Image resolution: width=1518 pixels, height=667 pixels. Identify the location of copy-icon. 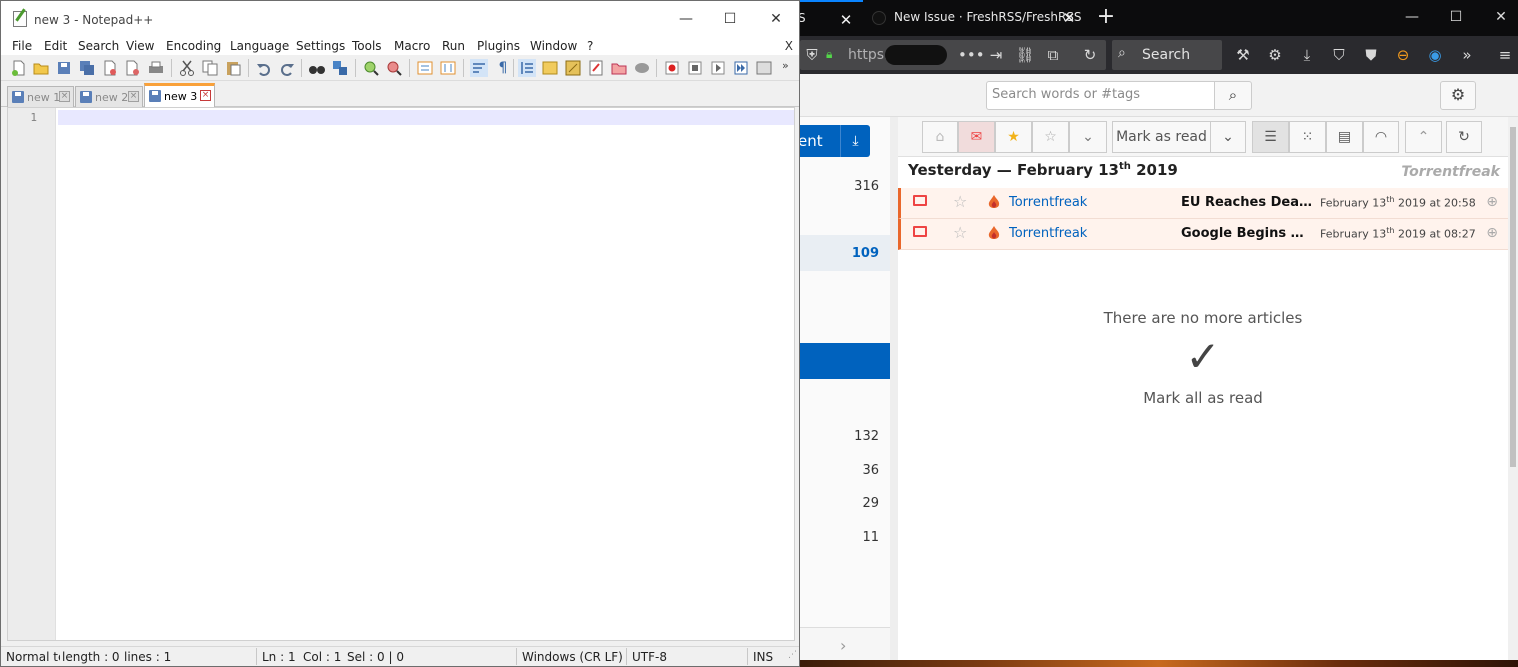
(210, 68).